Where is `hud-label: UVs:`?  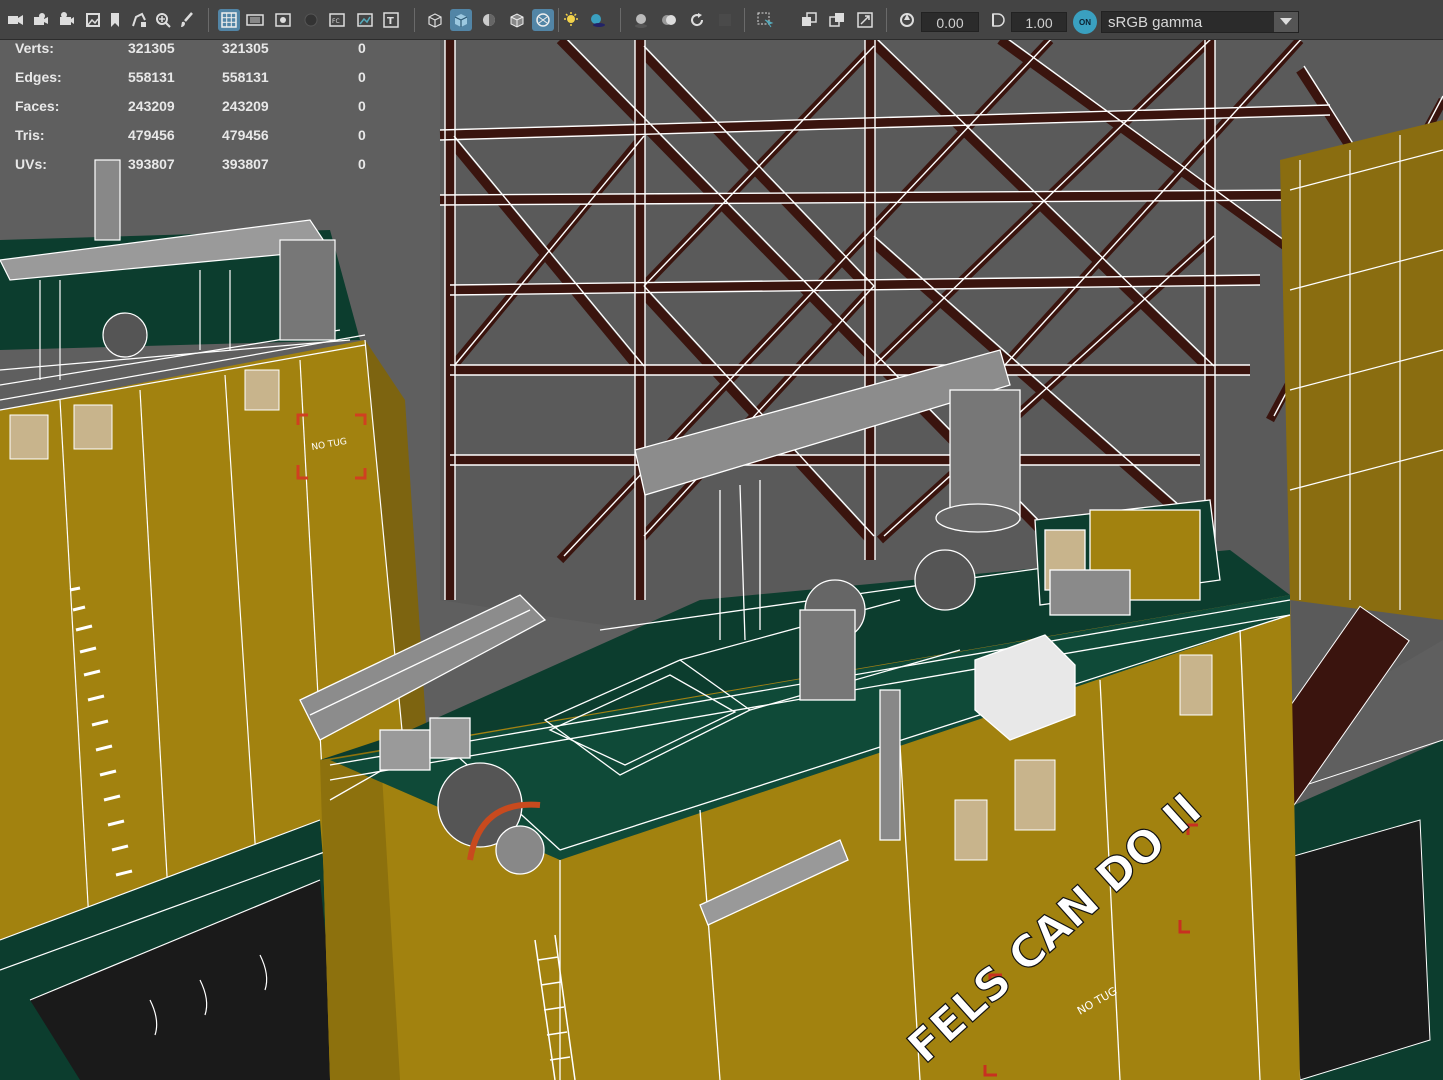 hud-label: UVs: is located at coordinates (31, 164).